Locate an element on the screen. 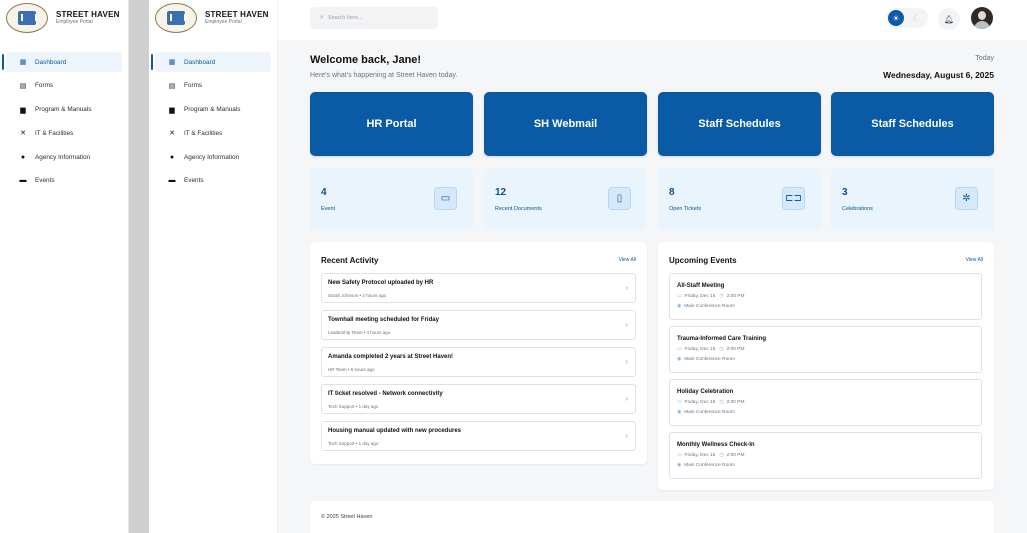 This screenshot has height=533, width=1027. quick-link-hr-portal: HR Portal is located at coordinates (391, 124).